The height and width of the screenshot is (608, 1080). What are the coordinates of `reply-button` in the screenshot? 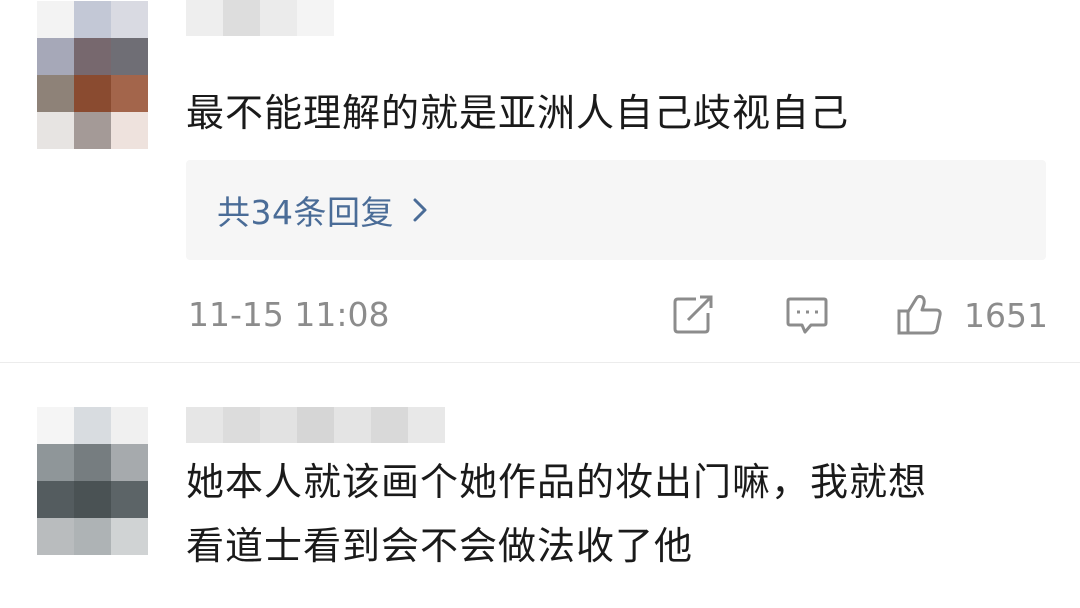 It's located at (807, 315).